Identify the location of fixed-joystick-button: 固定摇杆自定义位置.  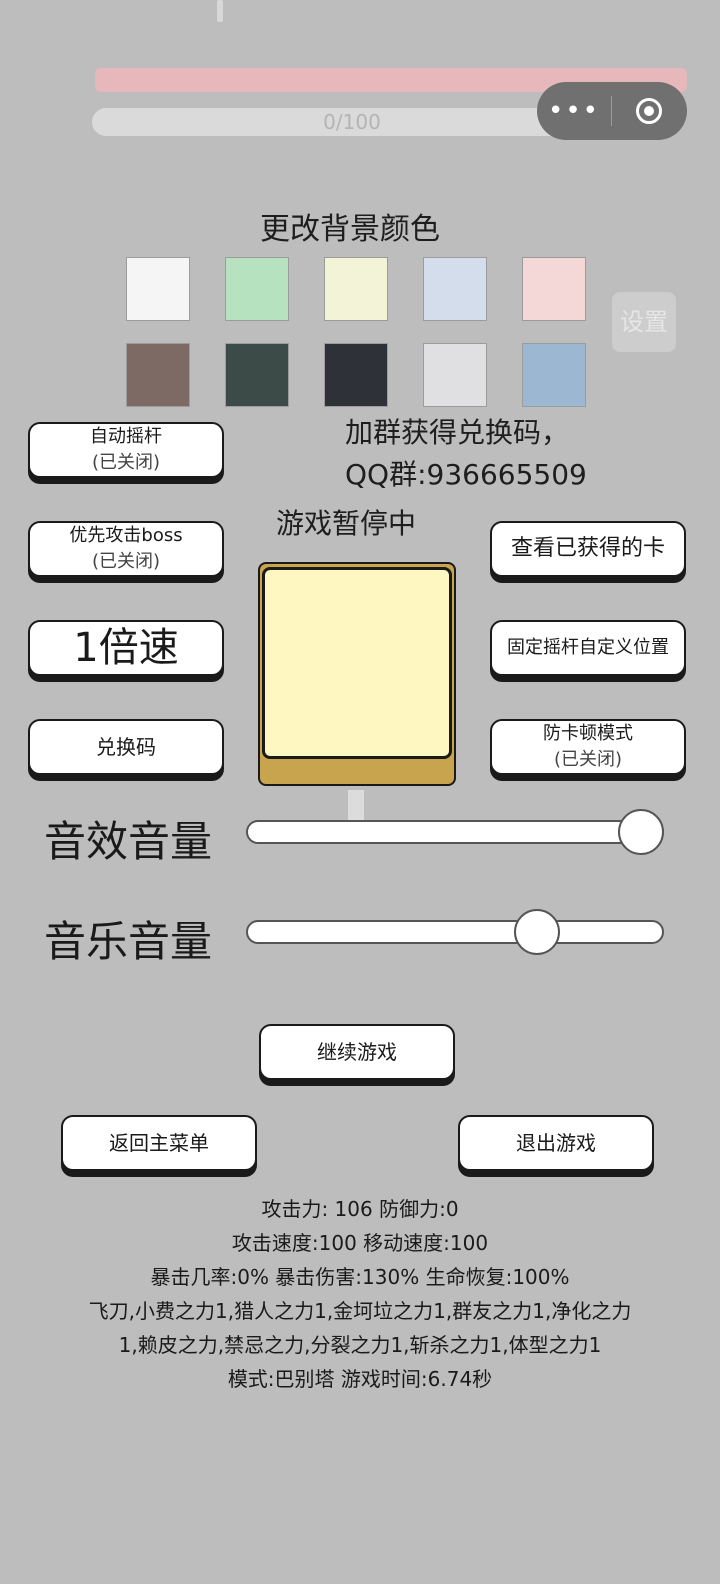
(588, 648).